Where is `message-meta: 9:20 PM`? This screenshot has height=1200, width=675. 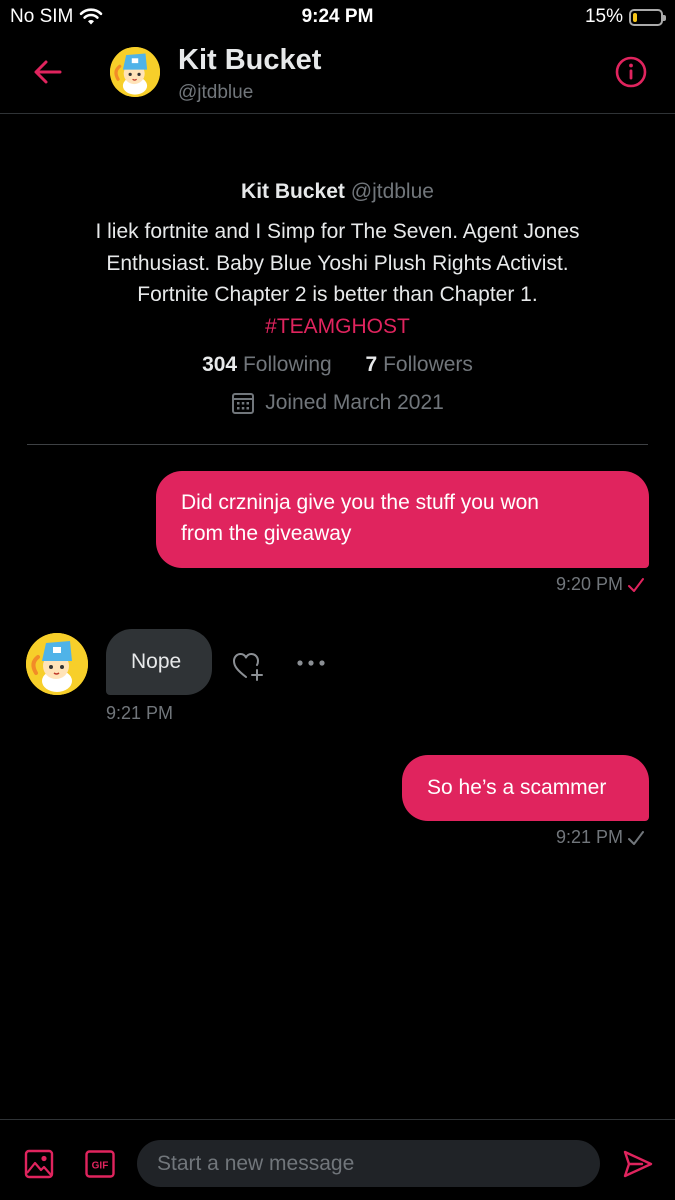
message-meta: 9:20 PM is located at coordinates (600, 584).